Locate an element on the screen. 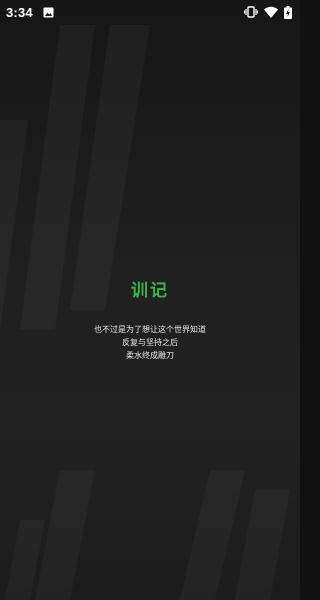 This screenshot has width=320, height=600. battery-charging-icon is located at coordinates (288, 12).